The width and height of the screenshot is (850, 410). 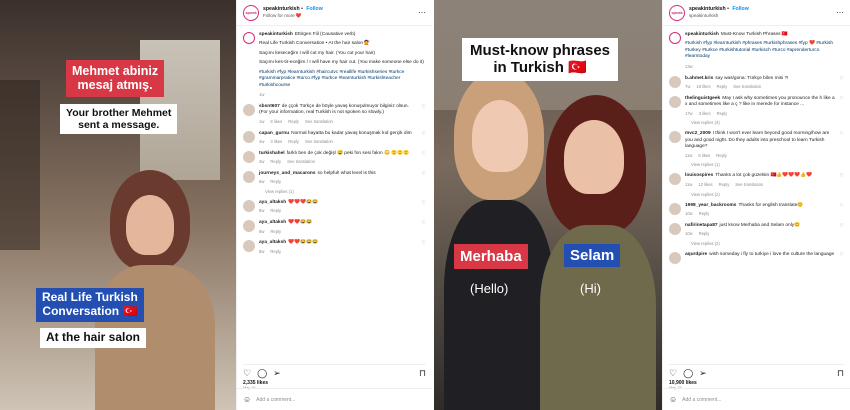 What do you see at coordinates (710, 205) in the screenshot?
I see `comment-username: 1998_year_backrooms` at bounding box center [710, 205].